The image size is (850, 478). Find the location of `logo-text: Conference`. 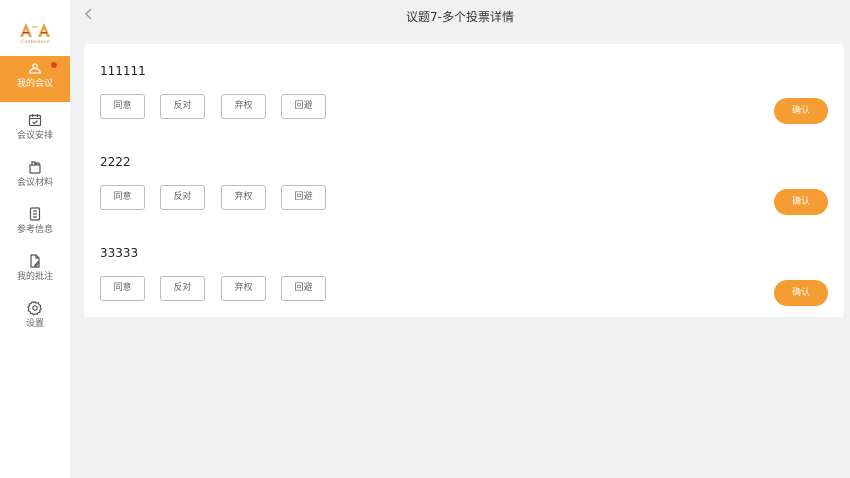

logo-text: Conference is located at coordinates (35, 42).